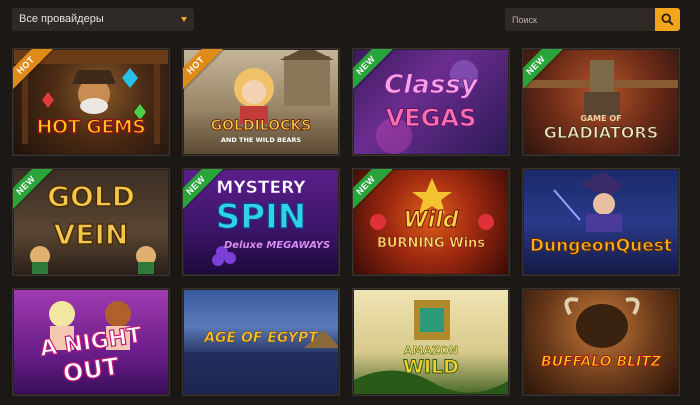  Describe the element at coordinates (91, 342) in the screenshot. I see `game-tile: A NIGHT OUT` at that location.